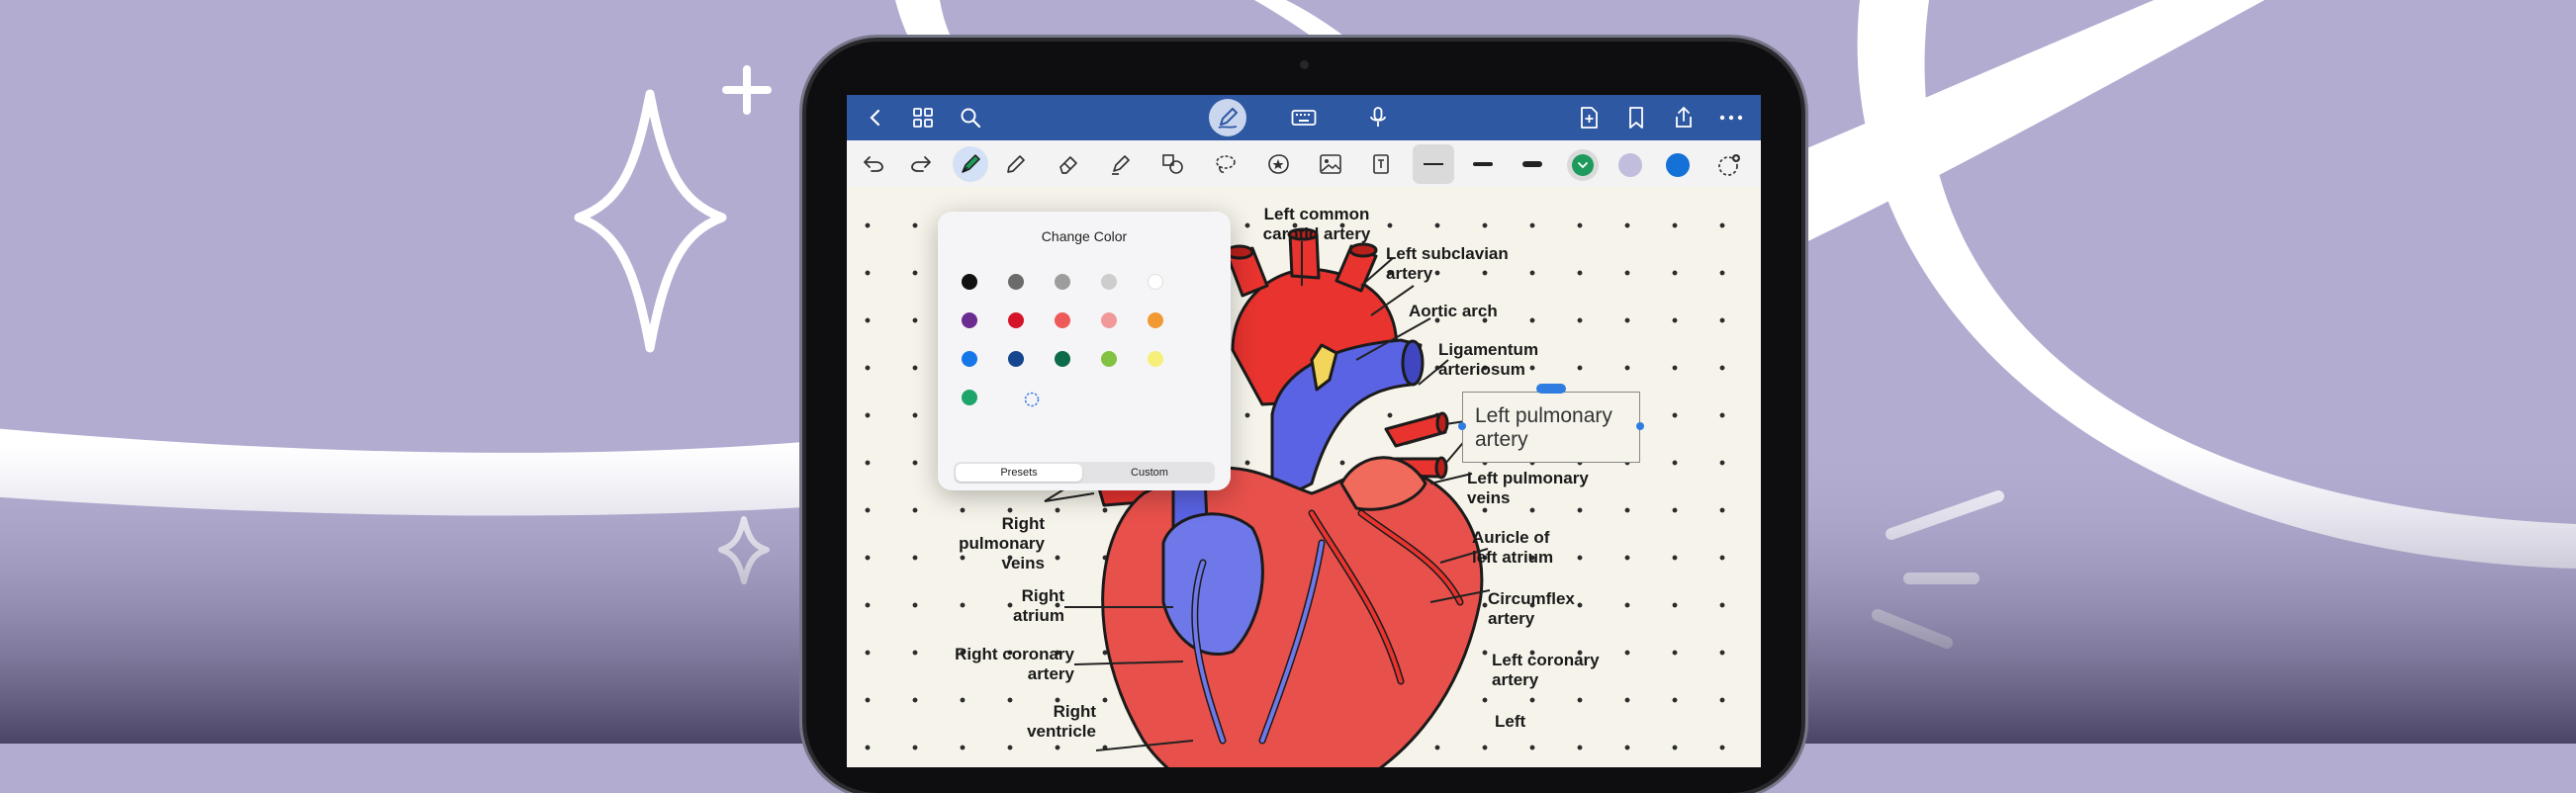 The image size is (2576, 793). Describe the element at coordinates (970, 164) in the screenshot. I see `fountain-pen-icon` at that location.